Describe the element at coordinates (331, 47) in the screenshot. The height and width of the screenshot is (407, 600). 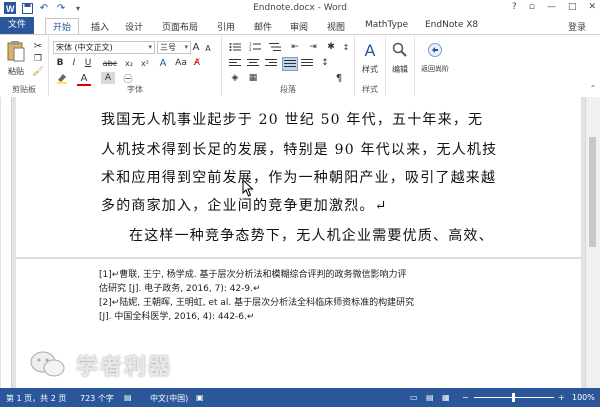
I see `chinese-layout-icon: ✱` at that location.